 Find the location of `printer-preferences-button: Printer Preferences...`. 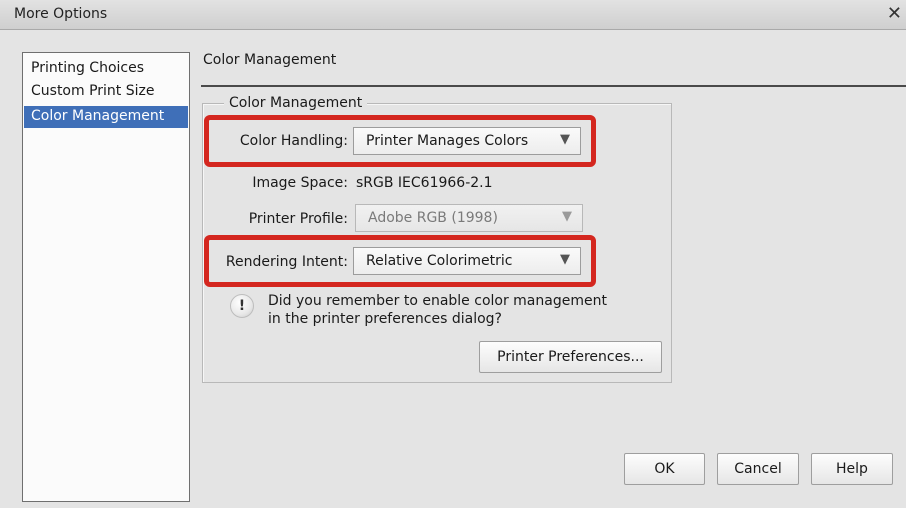

printer-preferences-button: Printer Preferences... is located at coordinates (570, 357).